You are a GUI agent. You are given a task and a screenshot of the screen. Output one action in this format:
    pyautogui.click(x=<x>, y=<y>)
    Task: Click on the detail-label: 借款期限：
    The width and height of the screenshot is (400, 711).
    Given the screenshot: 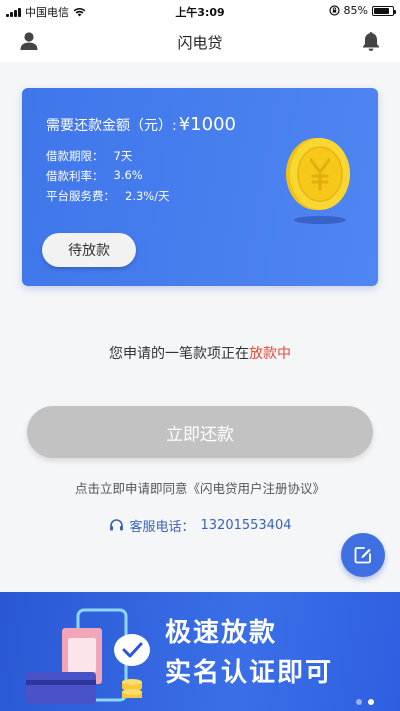 What is the action you would take?
    pyautogui.click(x=75, y=156)
    